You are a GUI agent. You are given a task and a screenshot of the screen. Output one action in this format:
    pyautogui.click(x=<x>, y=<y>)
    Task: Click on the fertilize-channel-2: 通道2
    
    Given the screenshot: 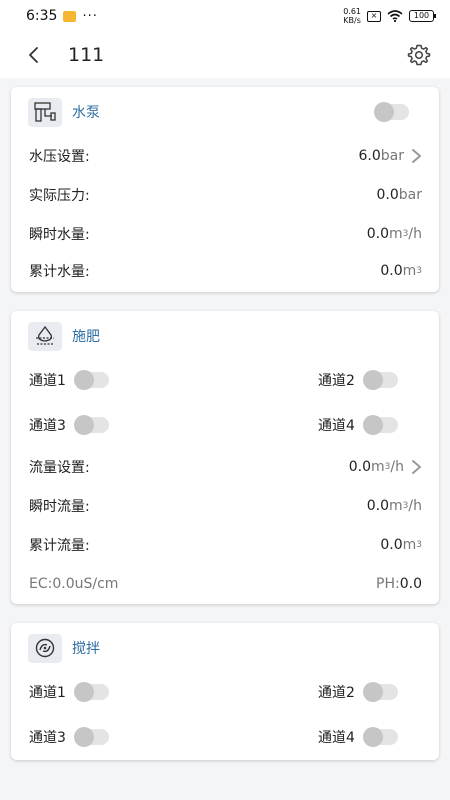 What is the action you would take?
    pyautogui.click(x=358, y=380)
    